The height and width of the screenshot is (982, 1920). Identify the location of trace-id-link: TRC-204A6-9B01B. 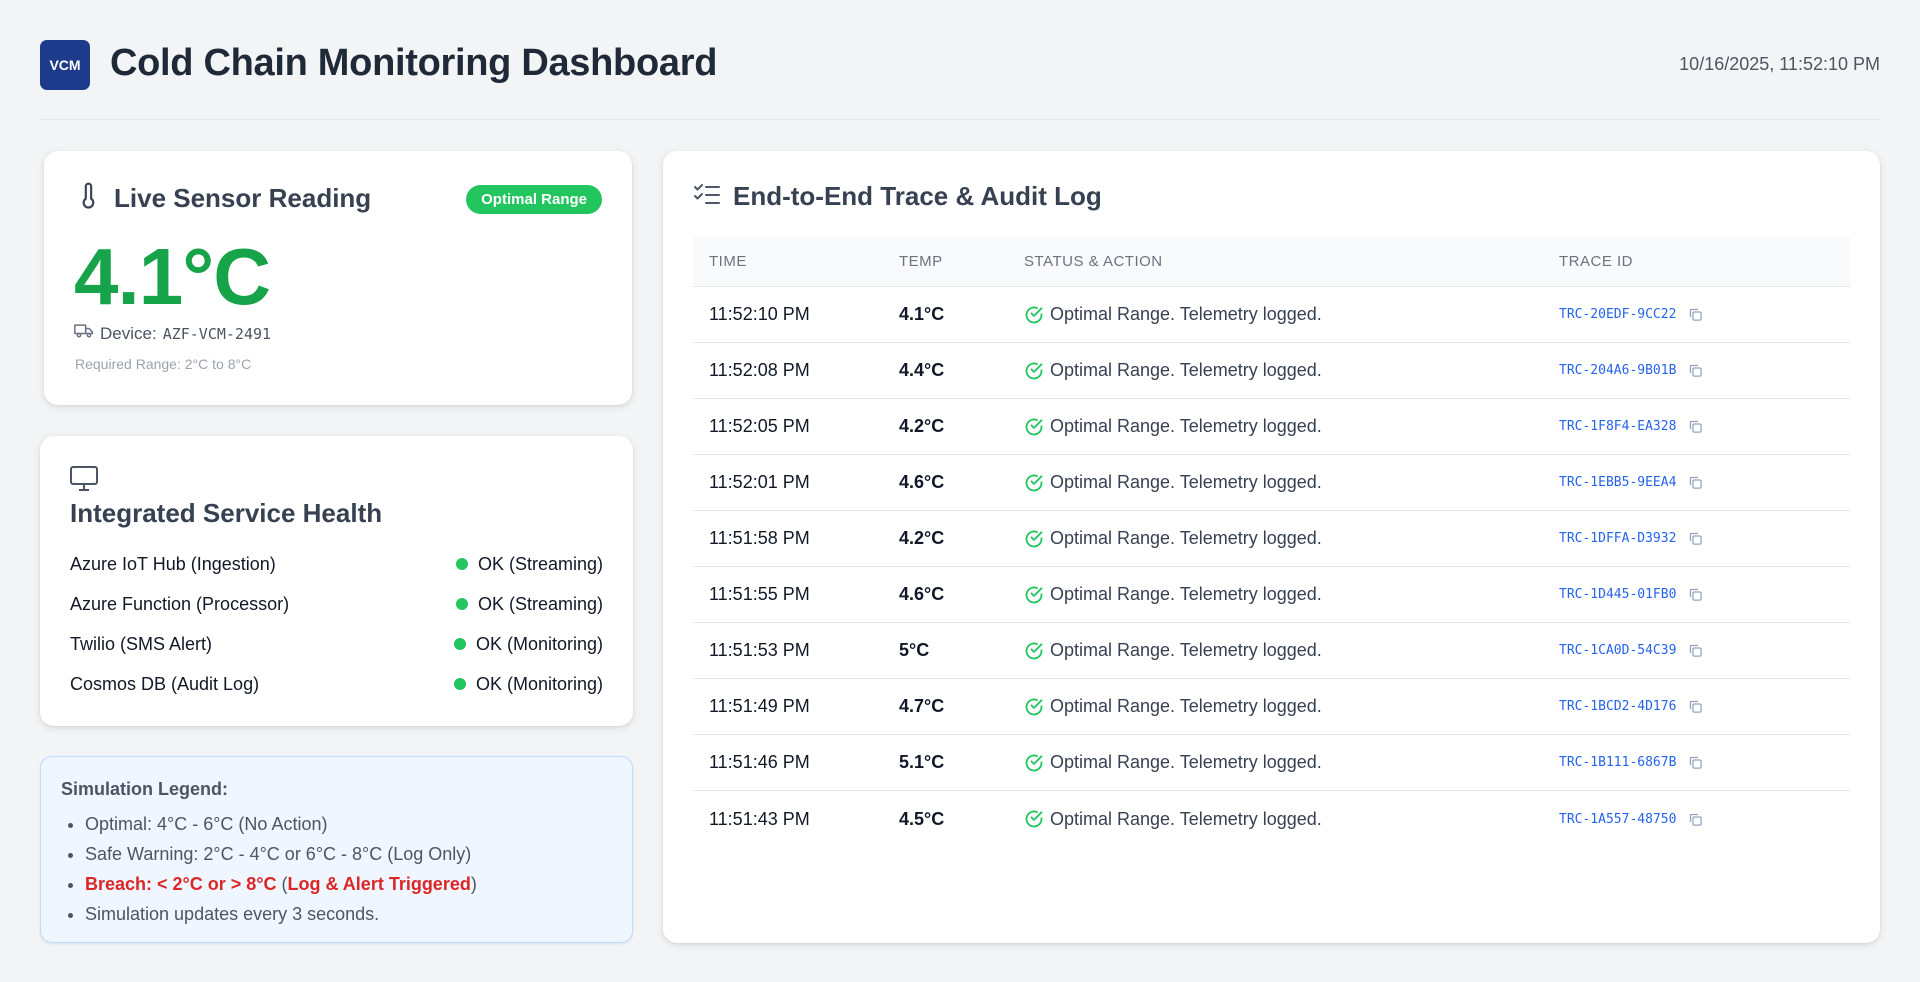
(1617, 370).